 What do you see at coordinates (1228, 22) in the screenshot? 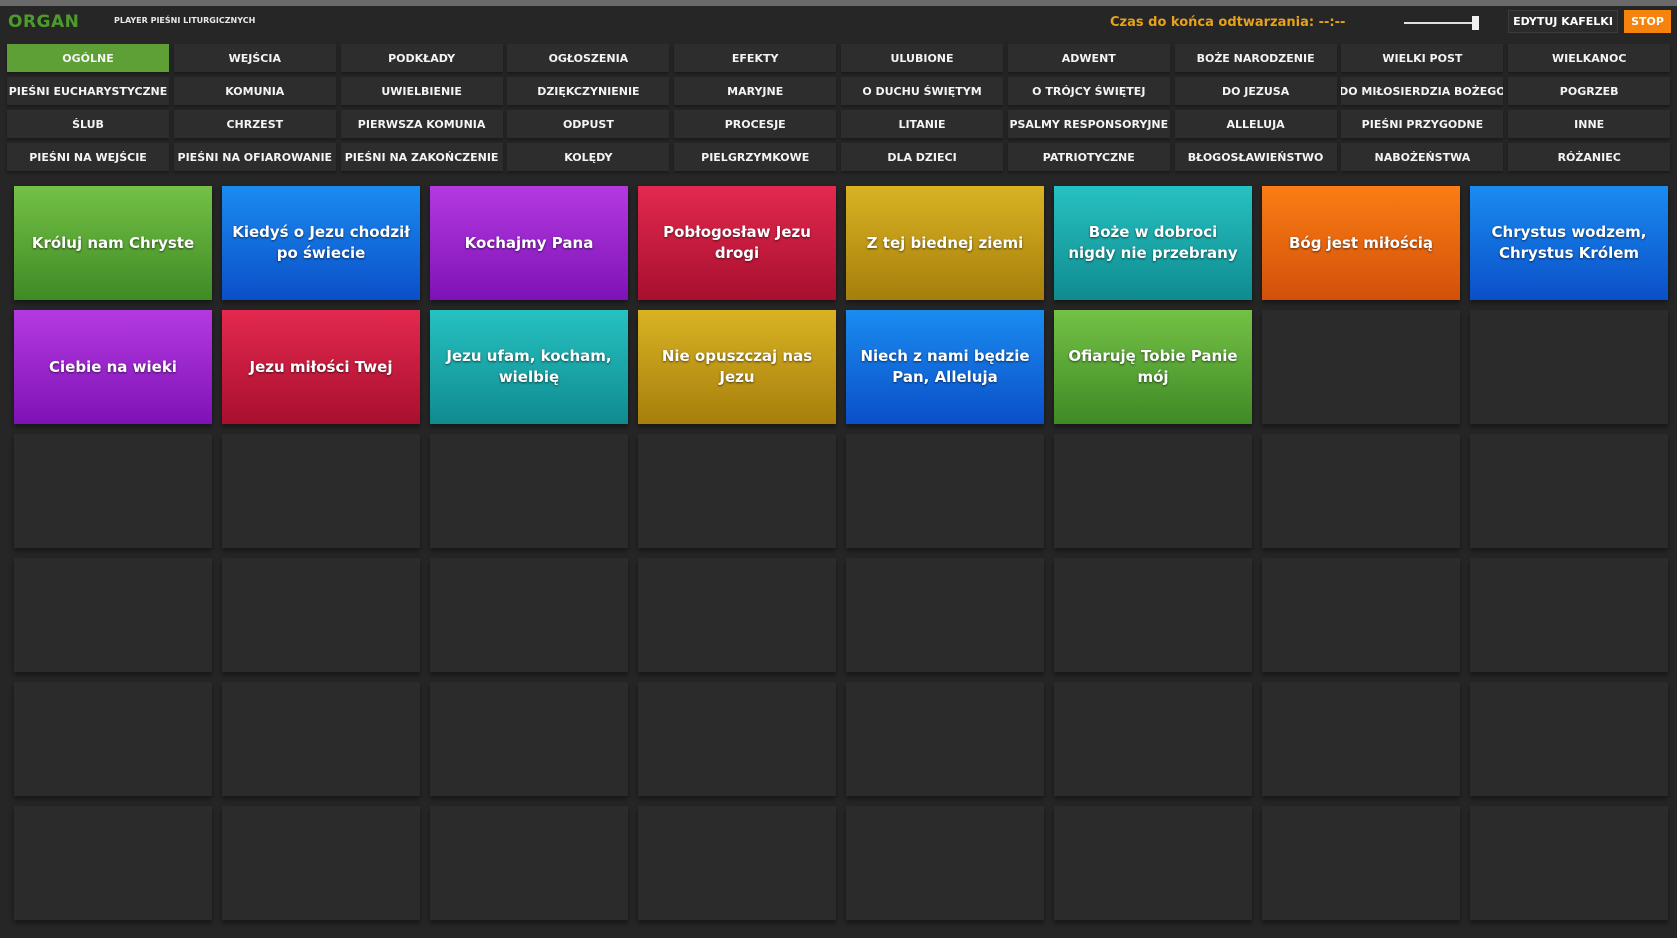
I see `playback-timer: Czas do końca odtwarzania: --:--` at bounding box center [1228, 22].